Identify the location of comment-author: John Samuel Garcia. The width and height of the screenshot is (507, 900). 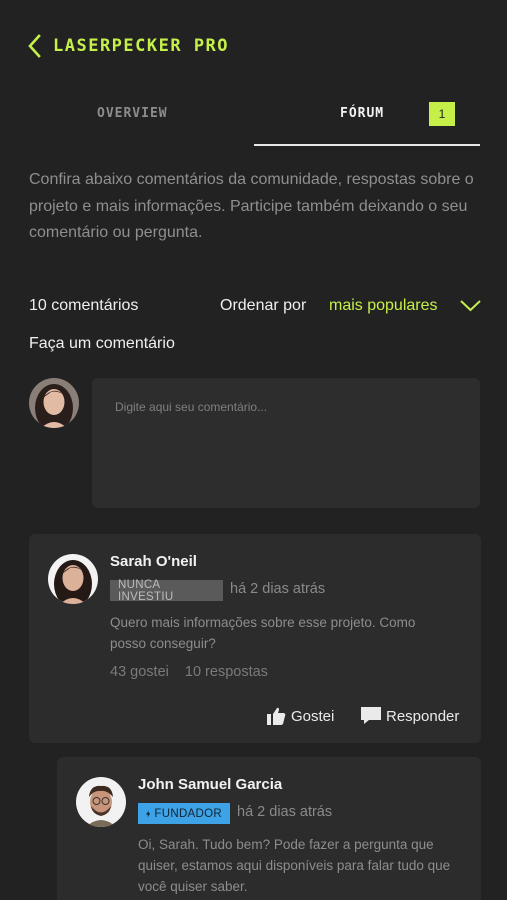
(210, 784).